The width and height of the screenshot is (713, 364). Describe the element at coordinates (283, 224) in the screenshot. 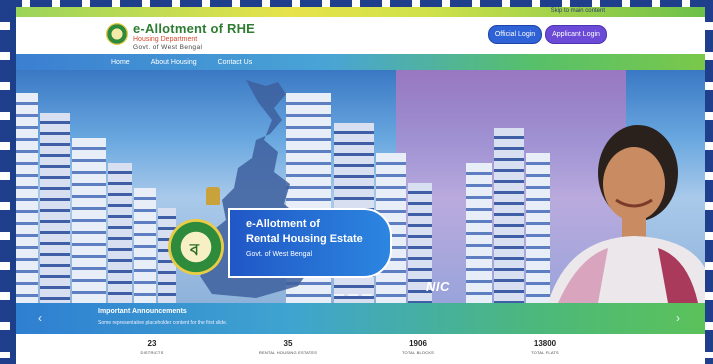

I see `hero-title-line1: e-Allotment of` at that location.